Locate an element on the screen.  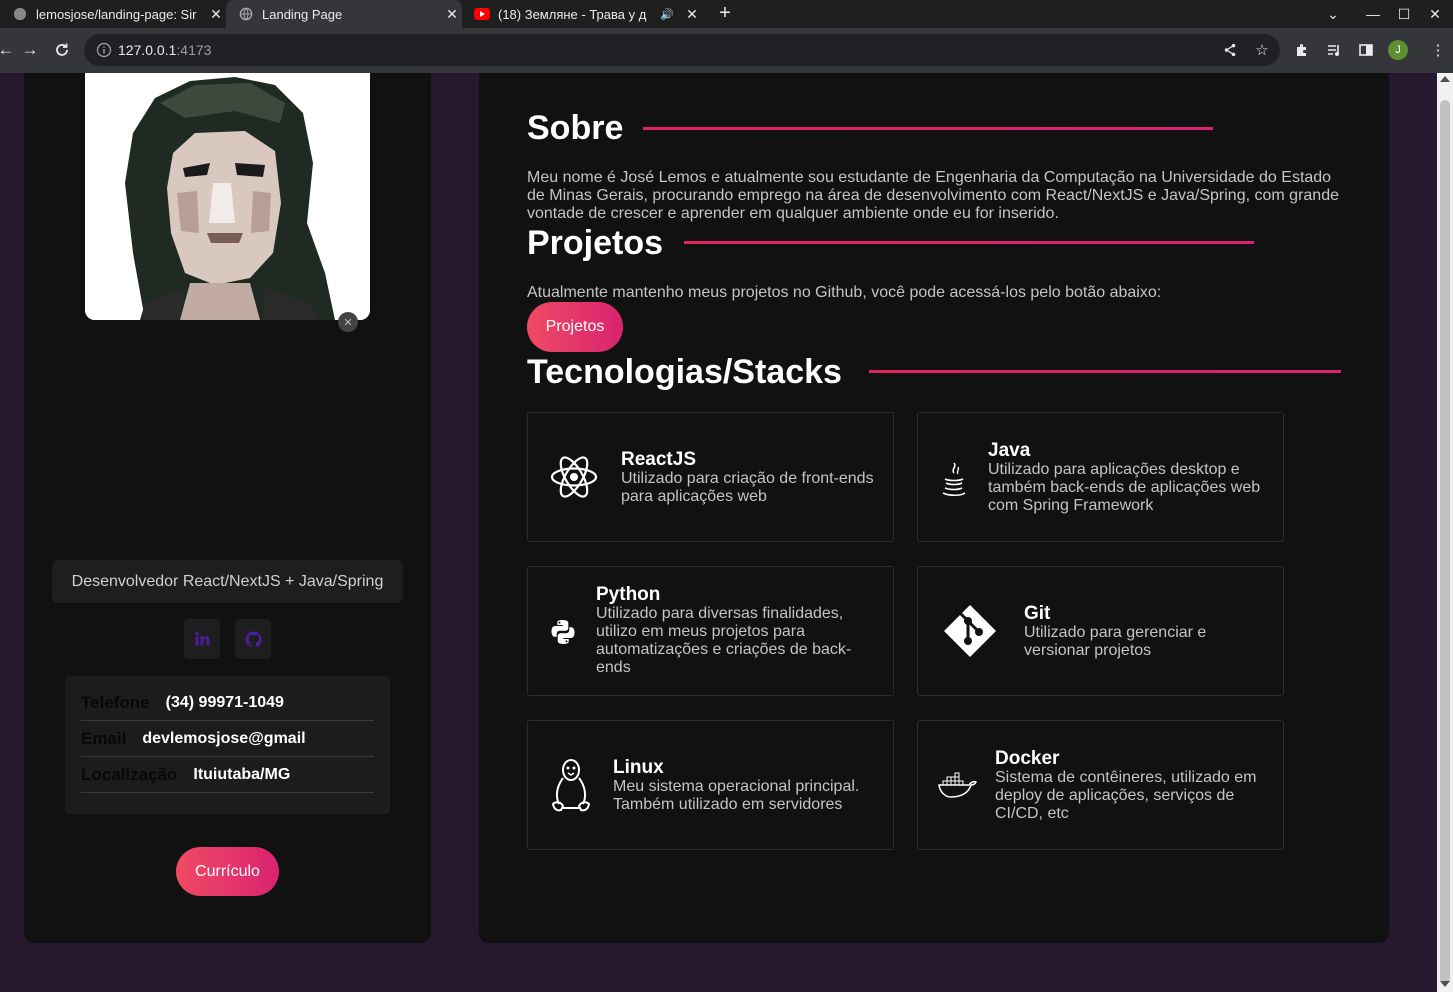
java-icon is located at coordinates (954, 479).